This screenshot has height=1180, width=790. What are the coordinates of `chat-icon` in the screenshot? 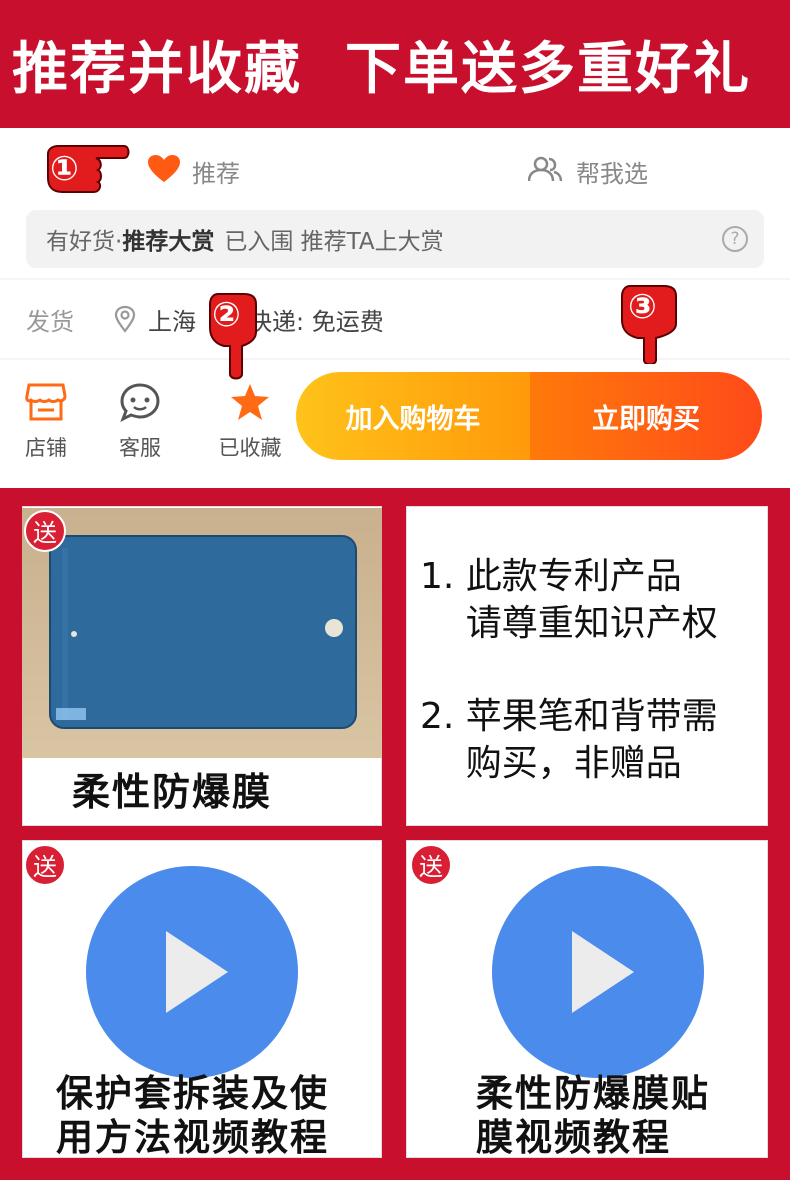 It's located at (140, 402).